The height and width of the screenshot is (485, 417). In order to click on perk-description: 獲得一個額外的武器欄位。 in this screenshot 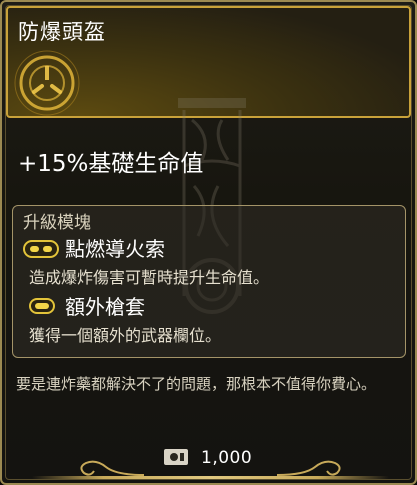, I will do `click(125, 335)`.